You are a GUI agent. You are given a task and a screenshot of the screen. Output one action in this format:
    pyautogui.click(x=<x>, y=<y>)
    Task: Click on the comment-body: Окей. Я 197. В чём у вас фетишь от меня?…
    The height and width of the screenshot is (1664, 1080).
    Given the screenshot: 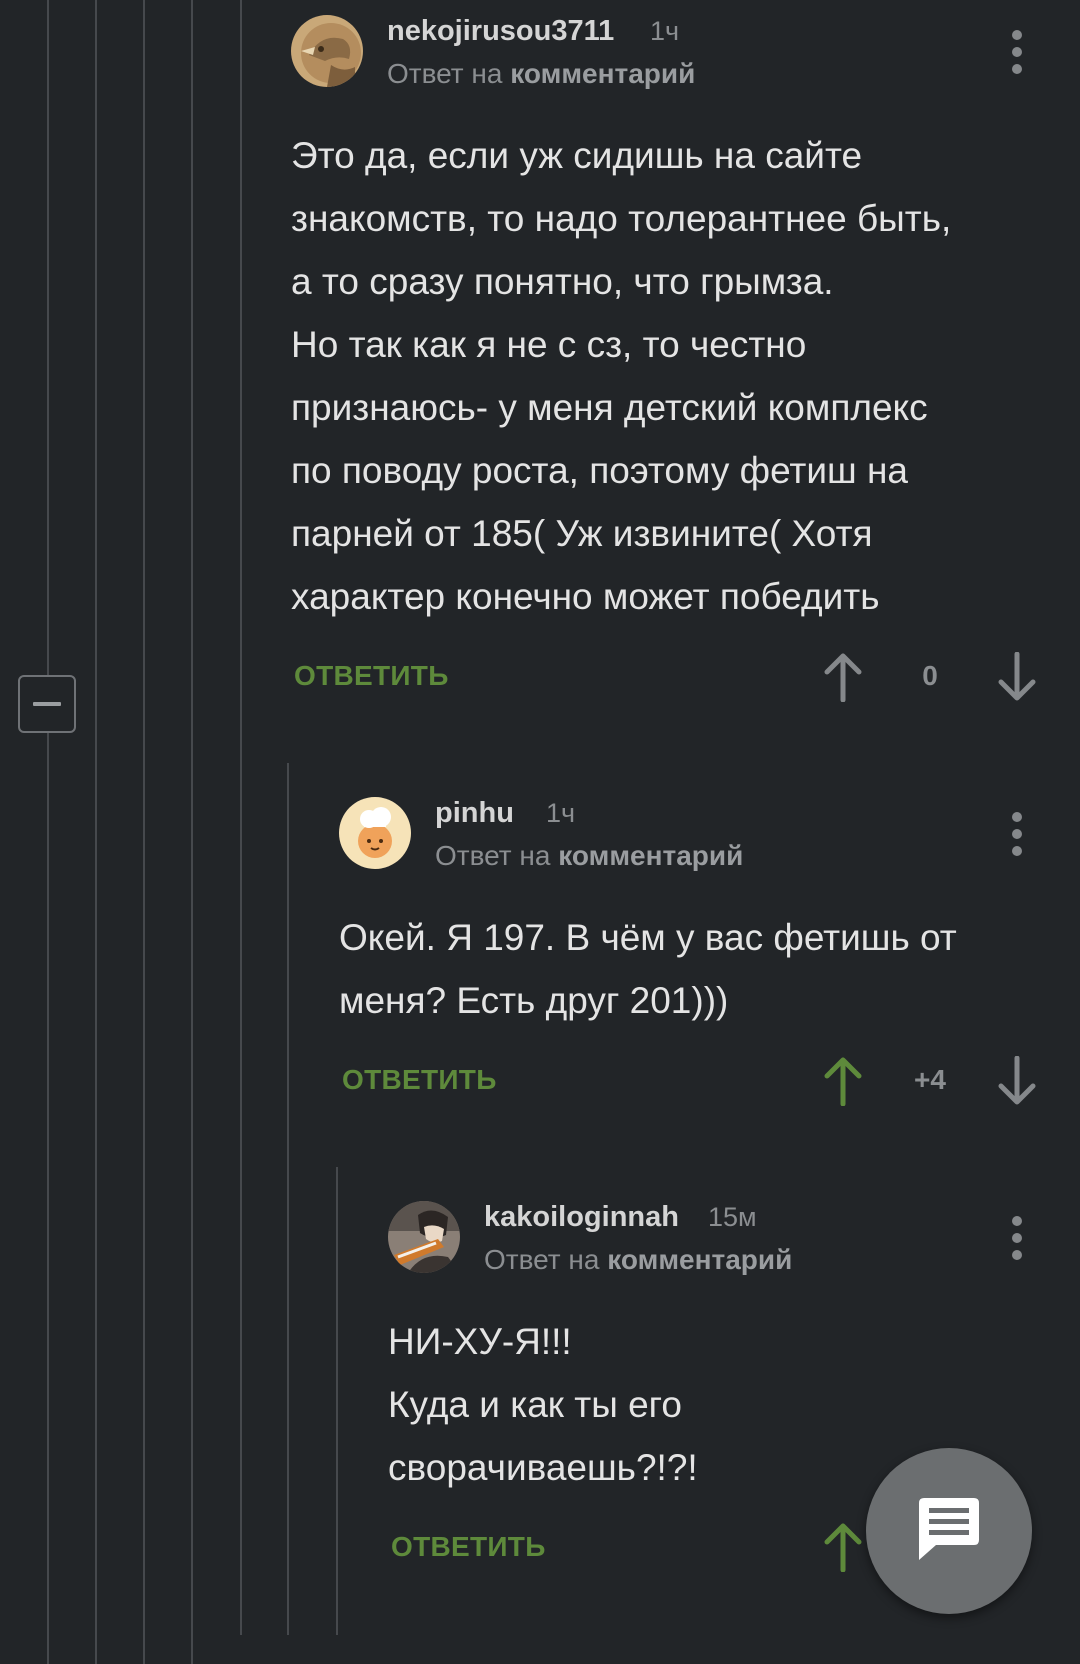 What is the action you would take?
    pyautogui.click(x=648, y=969)
    